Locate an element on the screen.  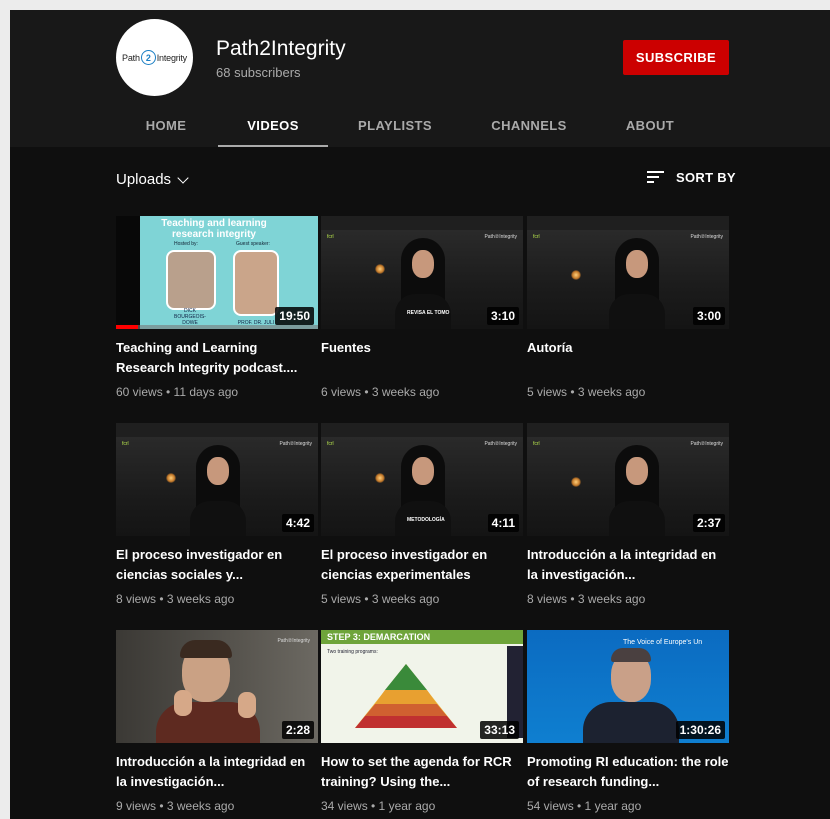
pyramid-diagram is located at coordinates (406, 696).